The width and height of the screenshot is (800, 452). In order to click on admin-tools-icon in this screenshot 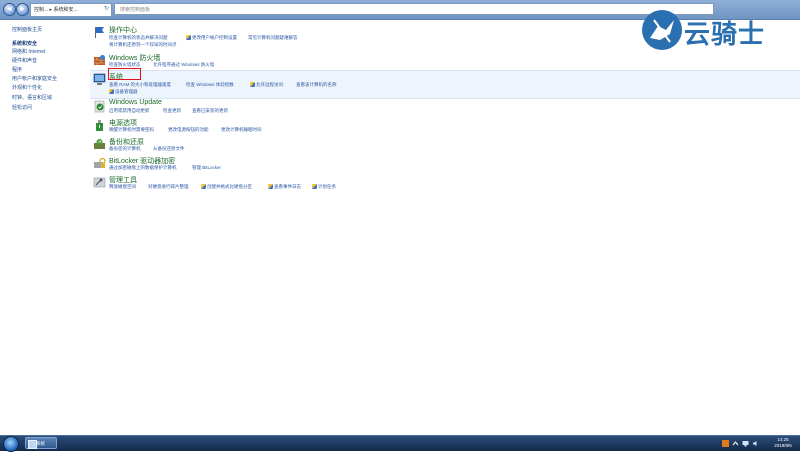, I will do `click(99, 182)`.